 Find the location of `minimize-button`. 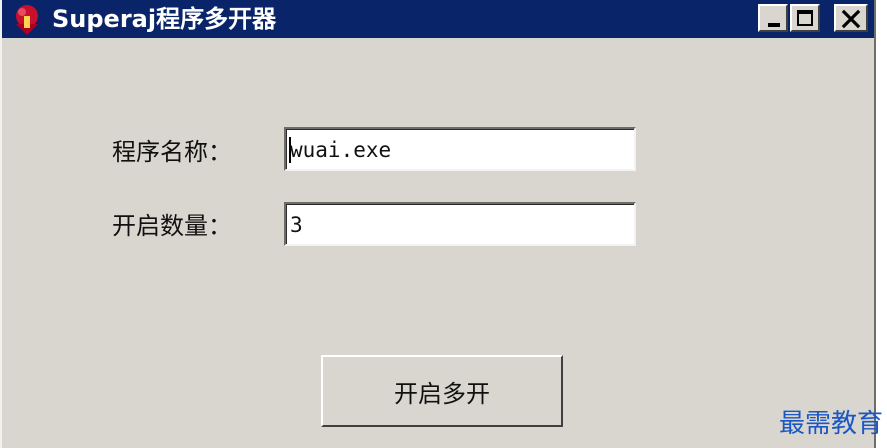

minimize-button is located at coordinates (773, 18).